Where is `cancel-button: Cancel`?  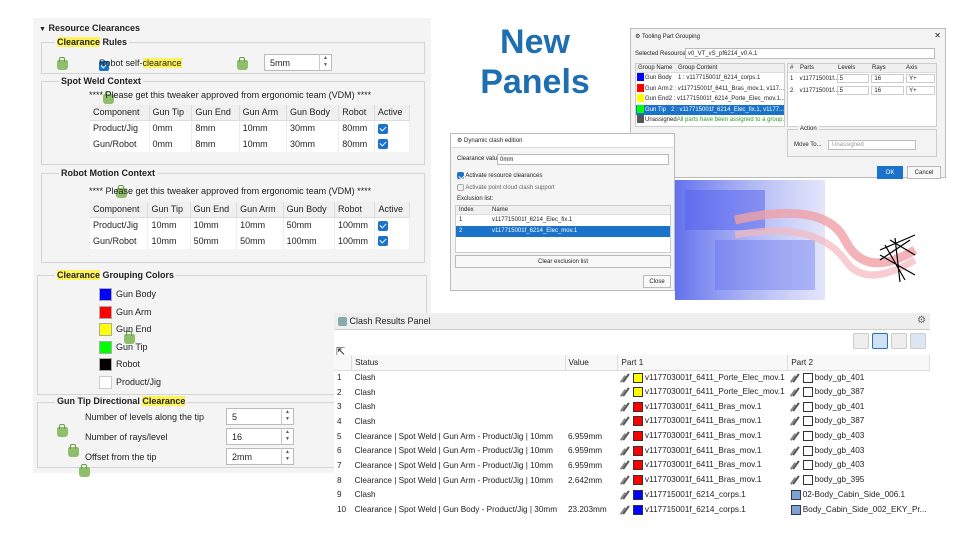
cancel-button: Cancel is located at coordinates (924, 172).